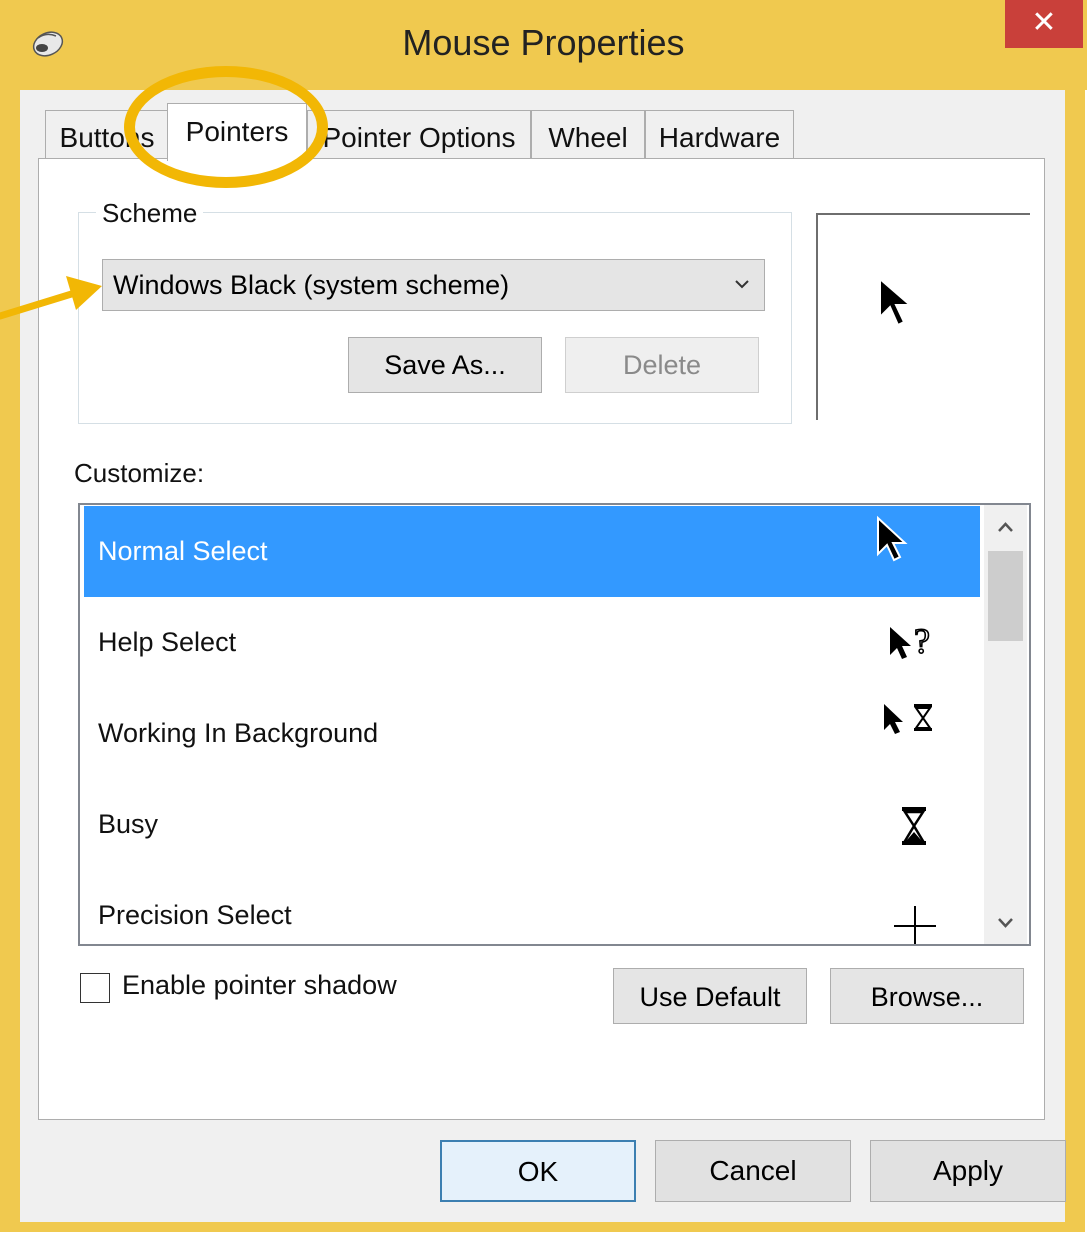  I want to click on list-item-label: Working In Background, so click(238, 733).